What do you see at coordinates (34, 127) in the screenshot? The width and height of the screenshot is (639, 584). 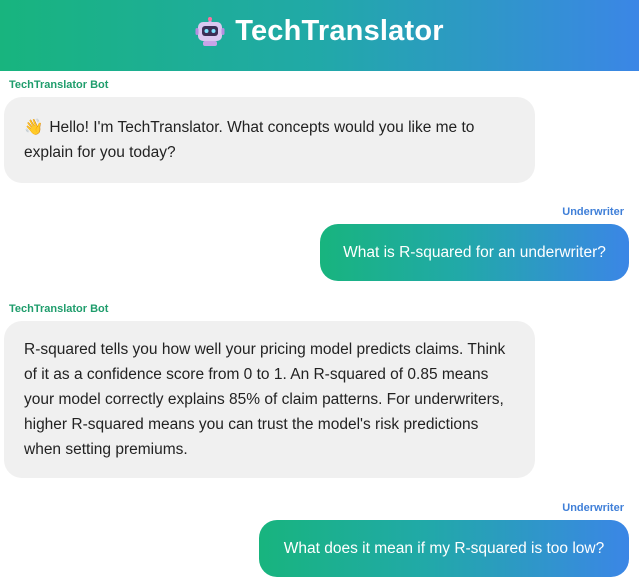 I see `waving-hand-icon: 👋` at bounding box center [34, 127].